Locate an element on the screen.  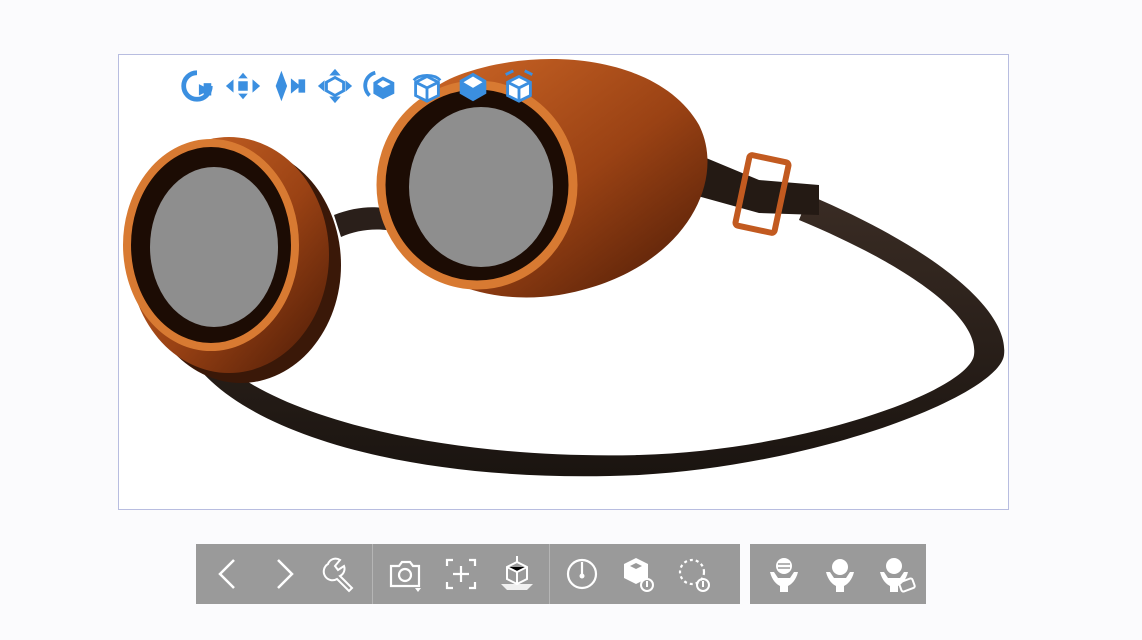
move-horizontal-icon is located at coordinates (243, 86).